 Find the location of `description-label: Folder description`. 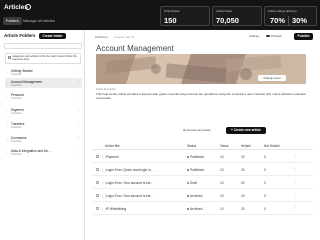

description-label: Folder description is located at coordinates (106, 89).